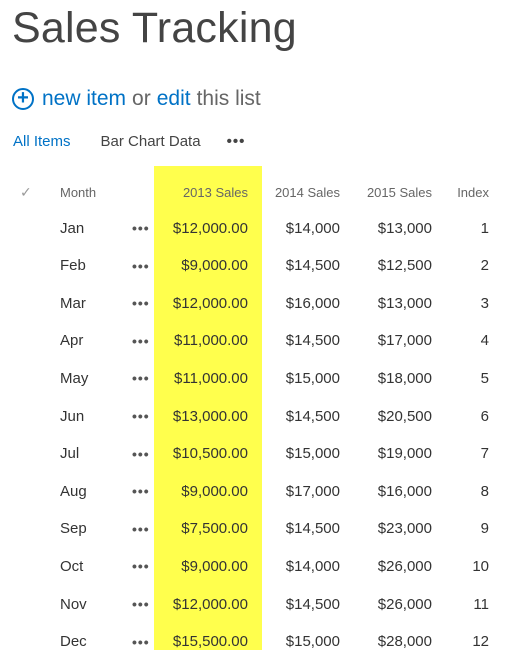 The height and width of the screenshot is (661, 509). I want to click on table-row: May ••• $11,000.00 $15,000 $18,000 5, so click(254, 378).